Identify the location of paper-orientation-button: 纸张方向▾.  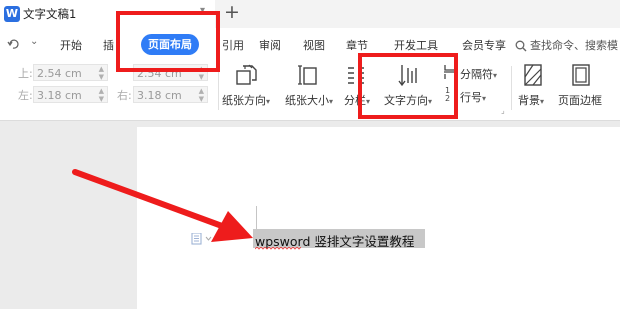
(246, 100).